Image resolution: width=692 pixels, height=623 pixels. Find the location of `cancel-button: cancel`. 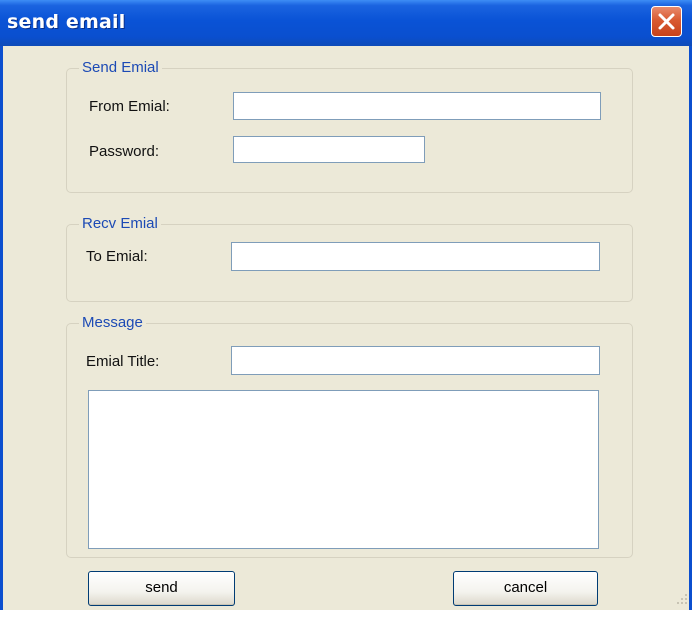

cancel-button: cancel is located at coordinates (525, 588).